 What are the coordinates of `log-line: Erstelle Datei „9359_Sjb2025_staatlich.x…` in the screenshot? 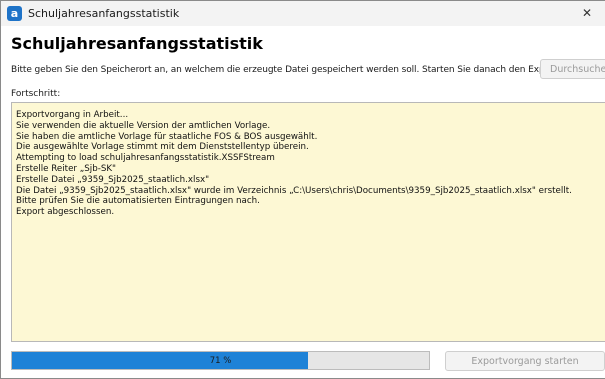 It's located at (113, 179).